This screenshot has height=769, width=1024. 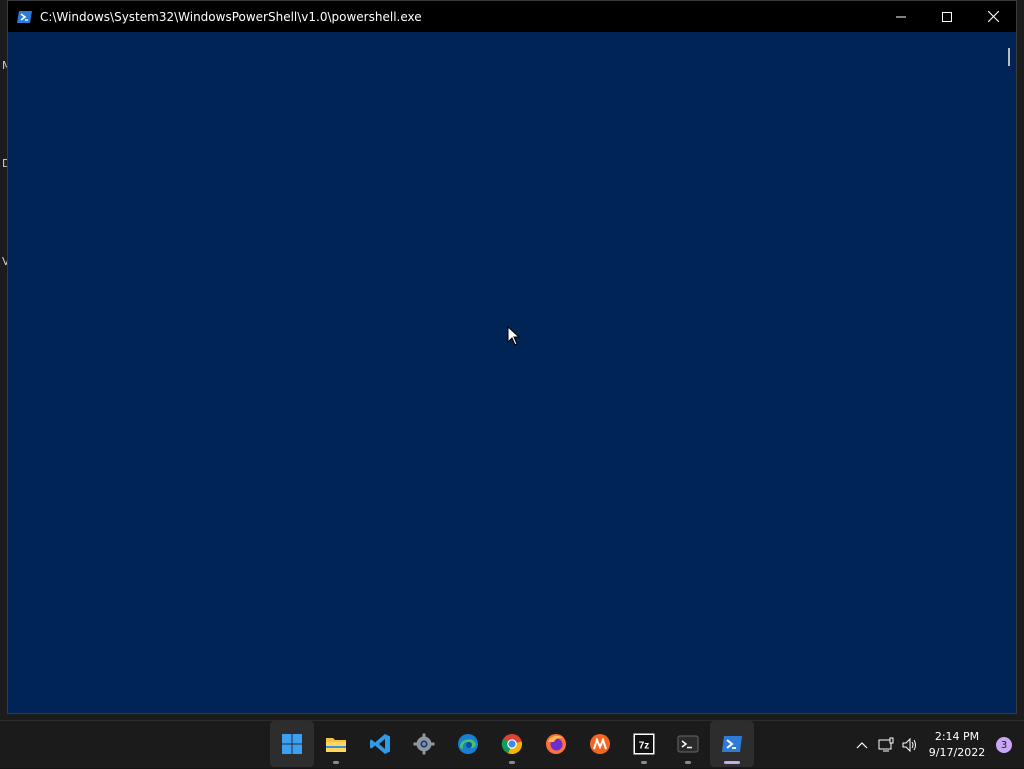 I want to click on chevron-up-icon, so click(x=862, y=745).